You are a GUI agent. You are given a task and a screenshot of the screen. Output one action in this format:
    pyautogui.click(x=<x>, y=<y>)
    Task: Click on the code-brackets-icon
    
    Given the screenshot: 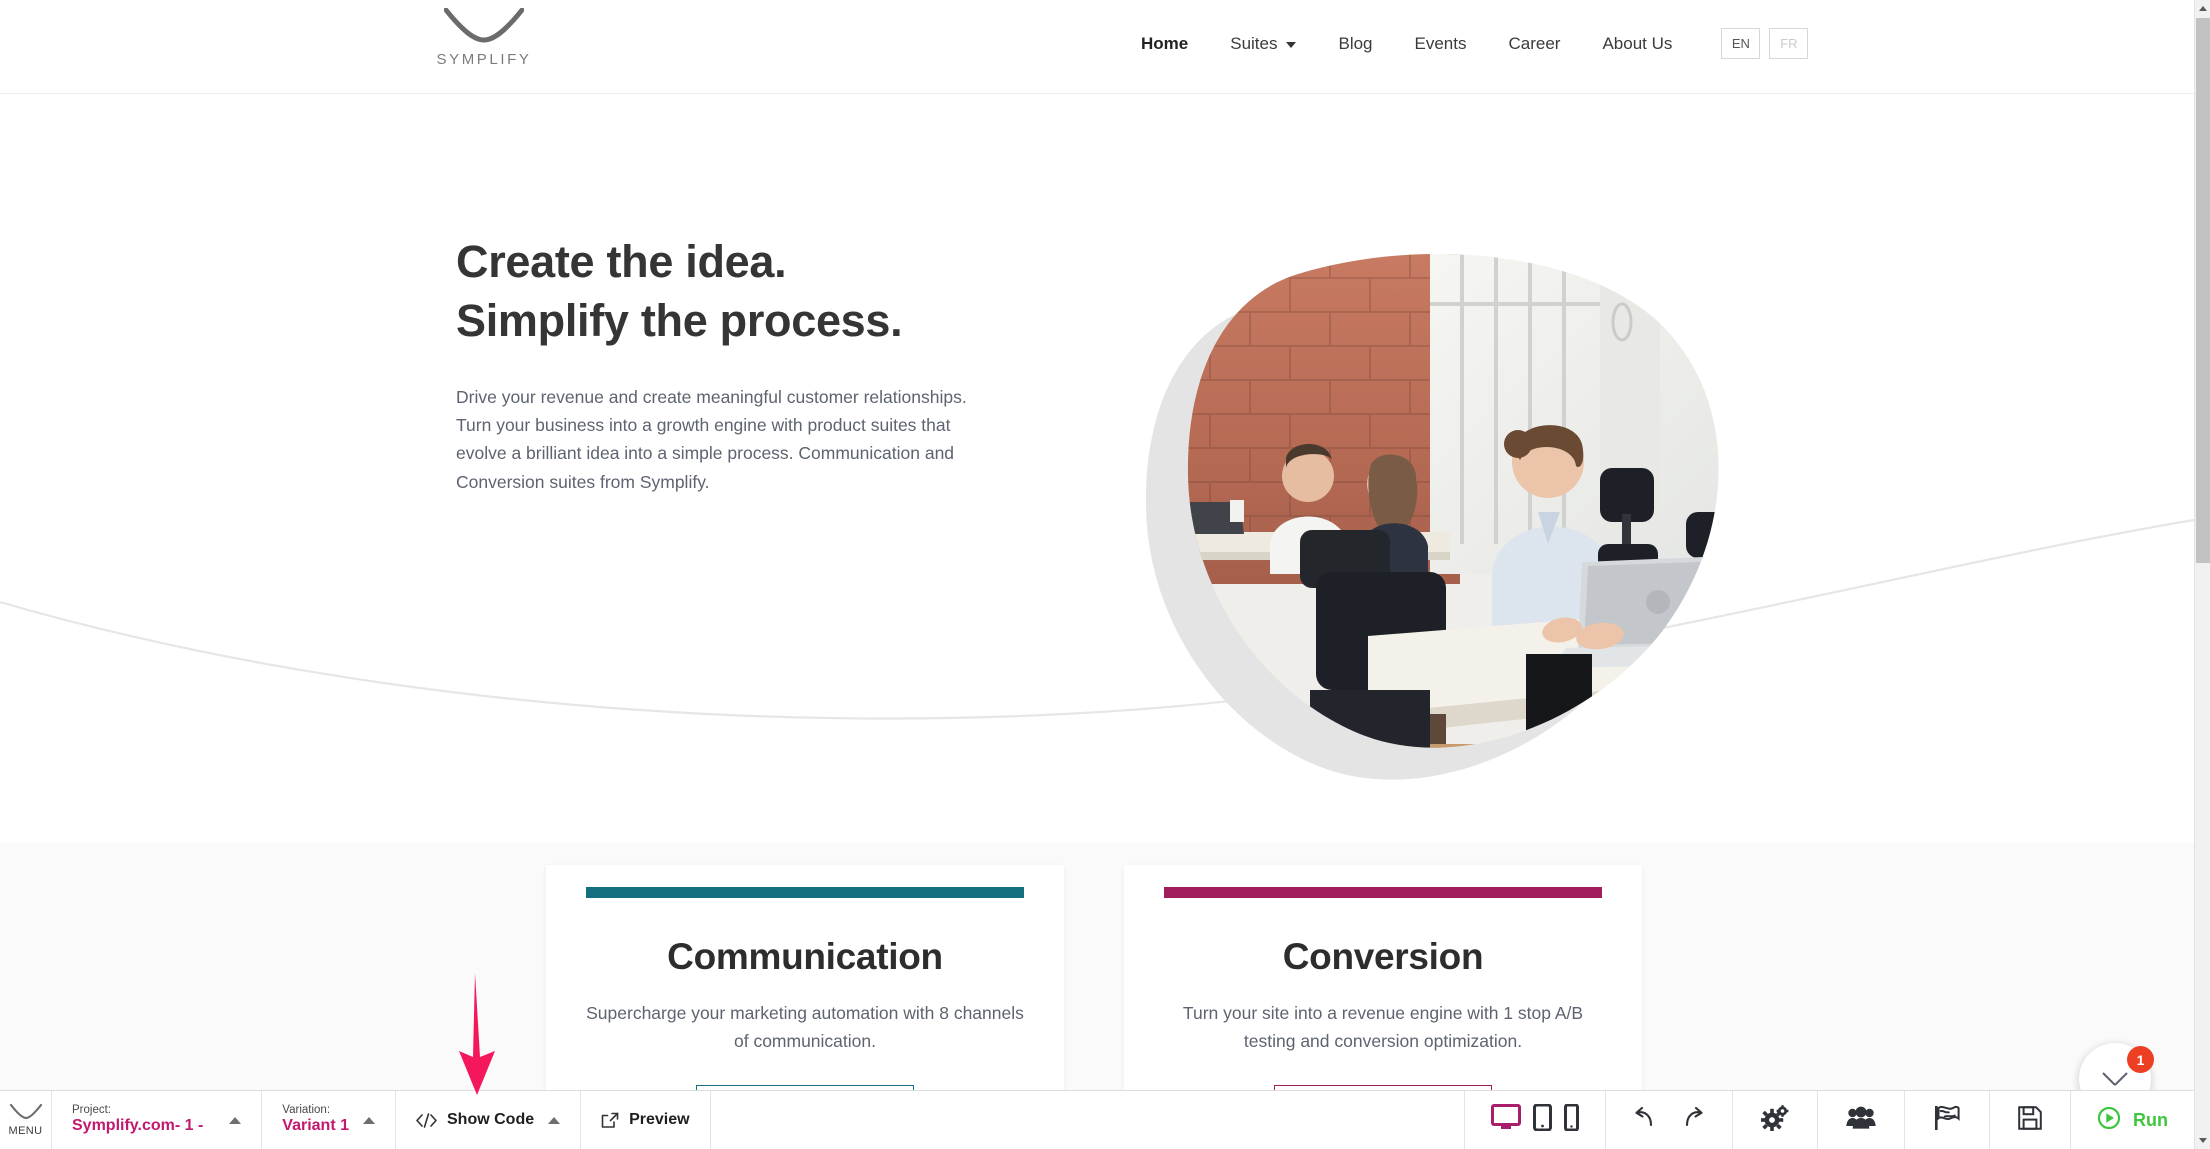 What is the action you would take?
    pyautogui.click(x=426, y=1120)
    